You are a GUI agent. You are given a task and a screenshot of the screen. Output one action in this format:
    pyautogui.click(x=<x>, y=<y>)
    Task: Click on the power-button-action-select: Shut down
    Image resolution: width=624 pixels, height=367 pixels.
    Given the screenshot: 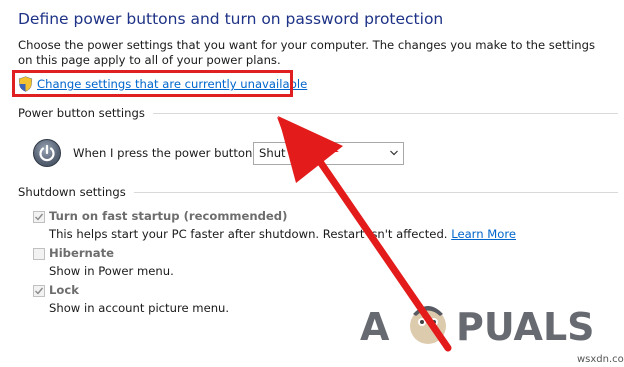 What is the action you would take?
    pyautogui.click(x=328, y=153)
    